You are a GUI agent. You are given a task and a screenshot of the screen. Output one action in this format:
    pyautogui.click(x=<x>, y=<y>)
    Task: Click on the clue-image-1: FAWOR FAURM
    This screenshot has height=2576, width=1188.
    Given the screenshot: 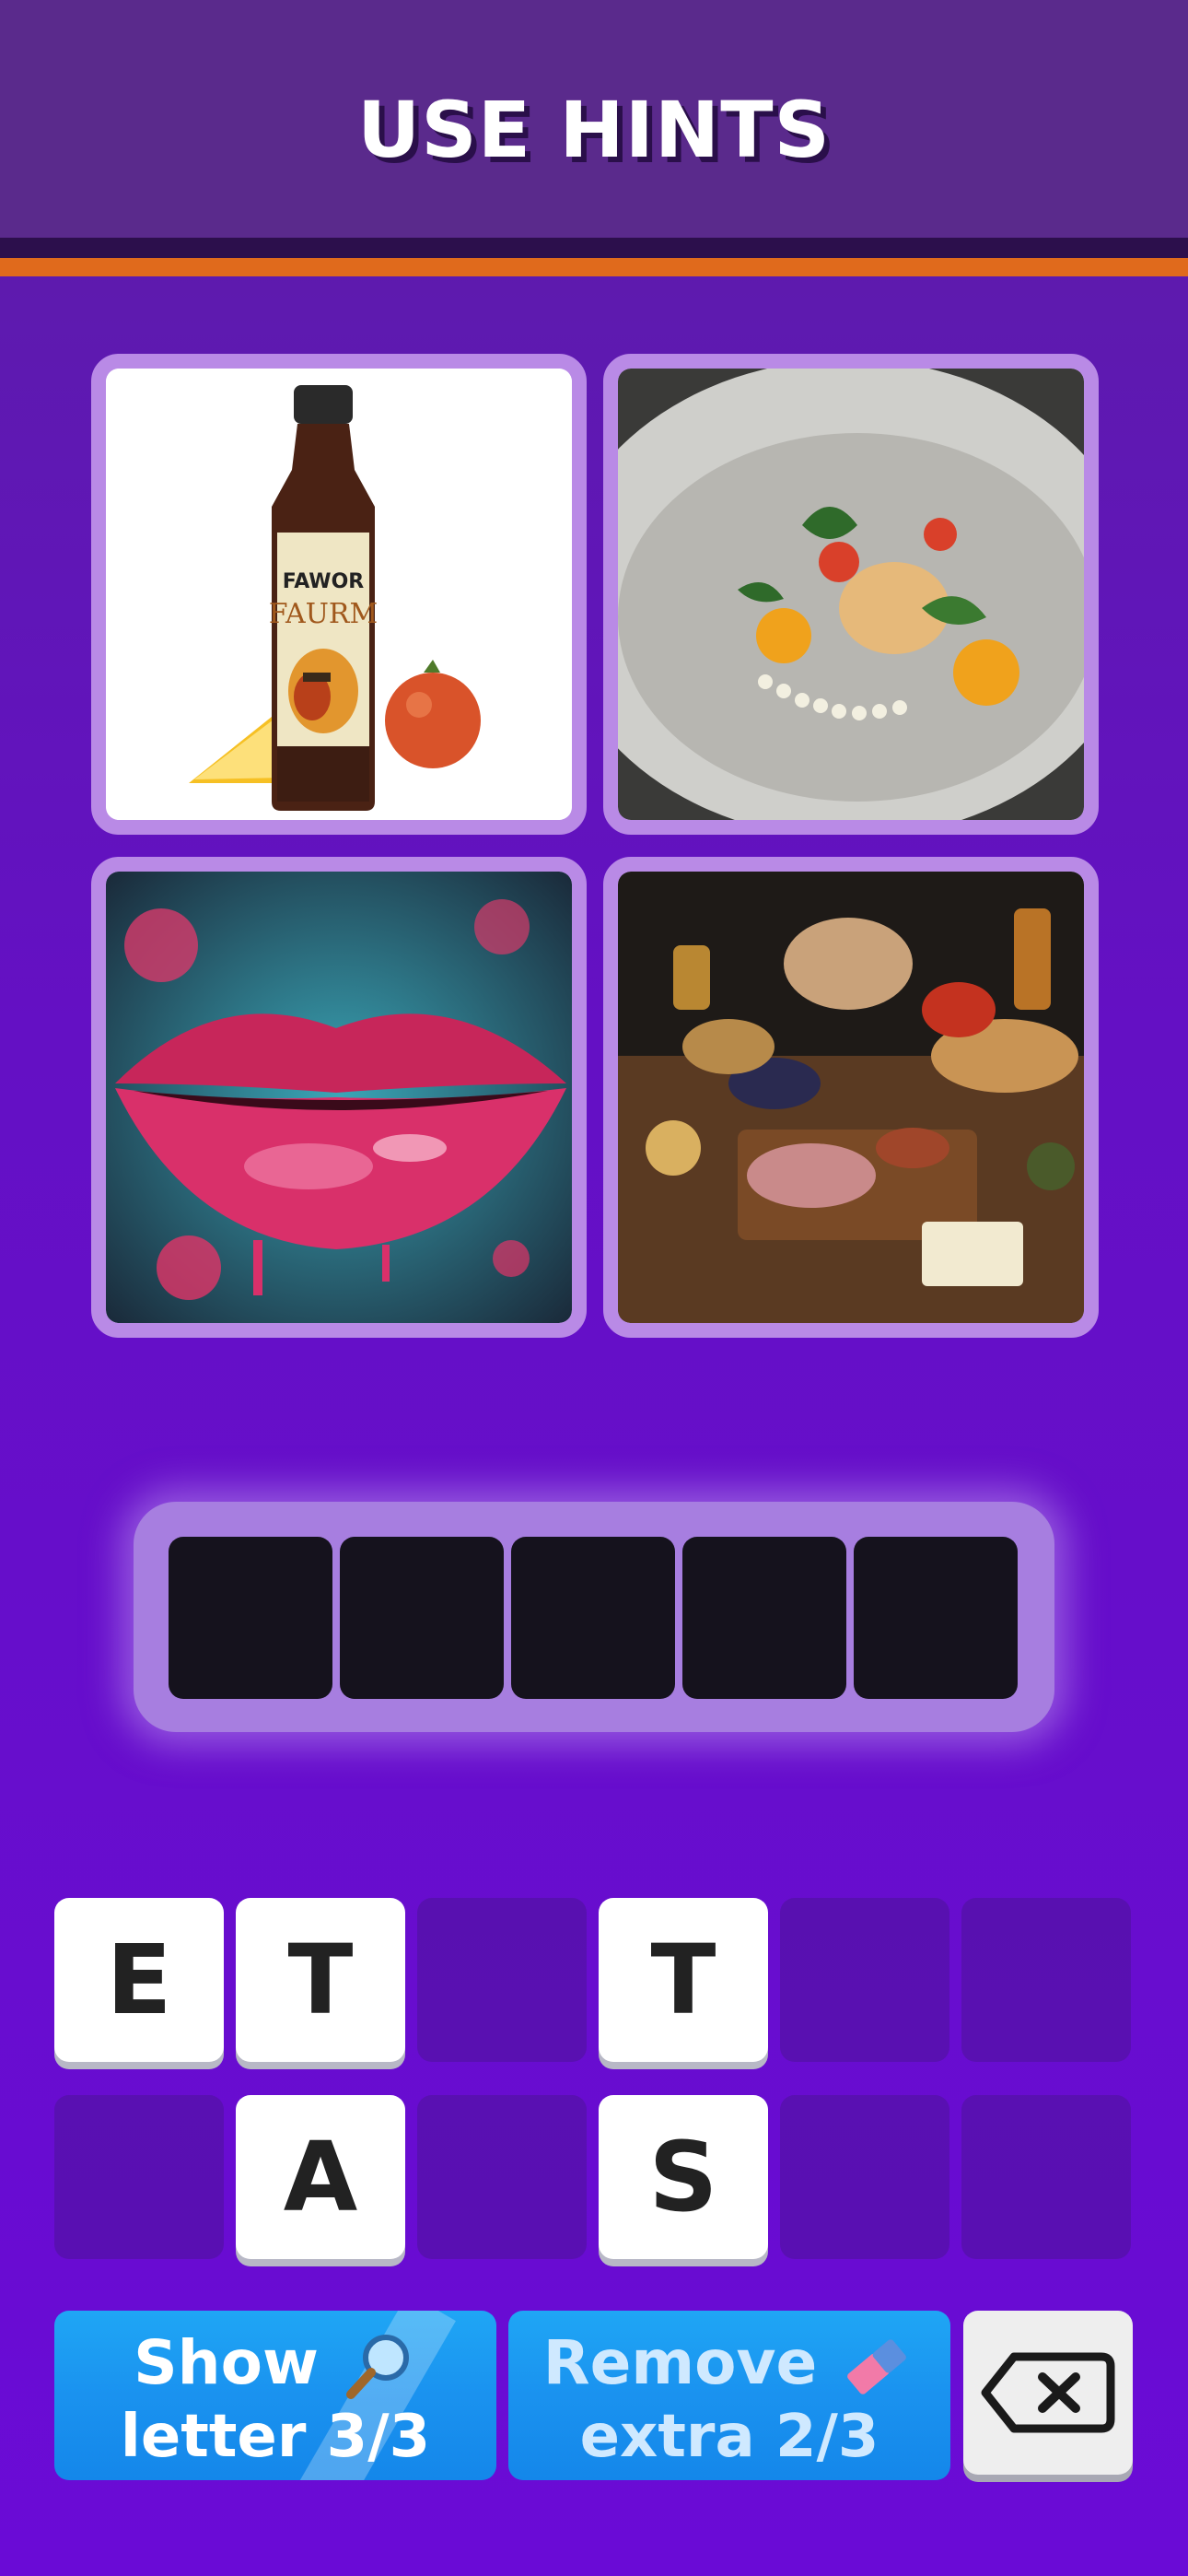 What is the action you would take?
    pyautogui.click(x=339, y=594)
    